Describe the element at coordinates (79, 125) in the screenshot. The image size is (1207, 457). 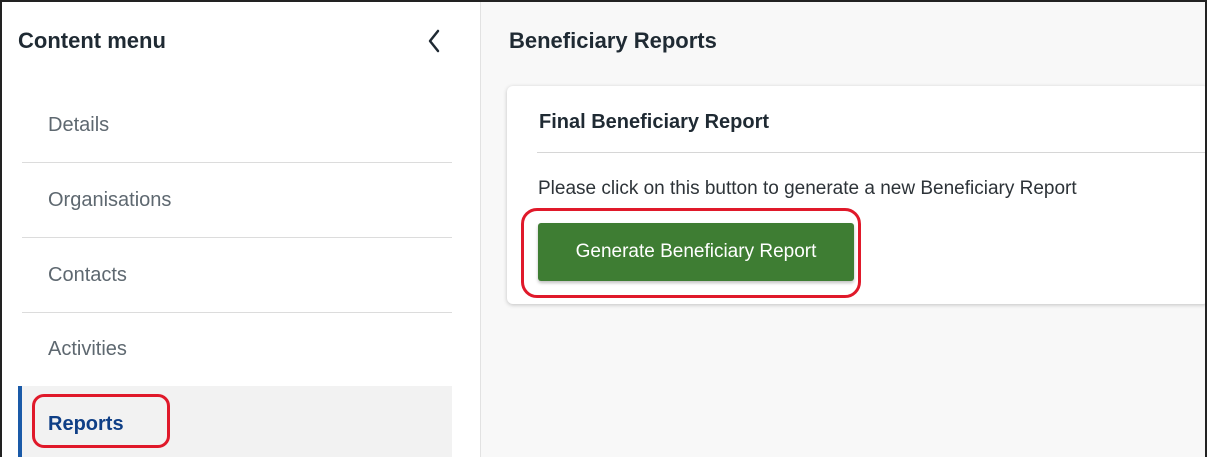
I see `sidebar-item-label: Details` at that location.